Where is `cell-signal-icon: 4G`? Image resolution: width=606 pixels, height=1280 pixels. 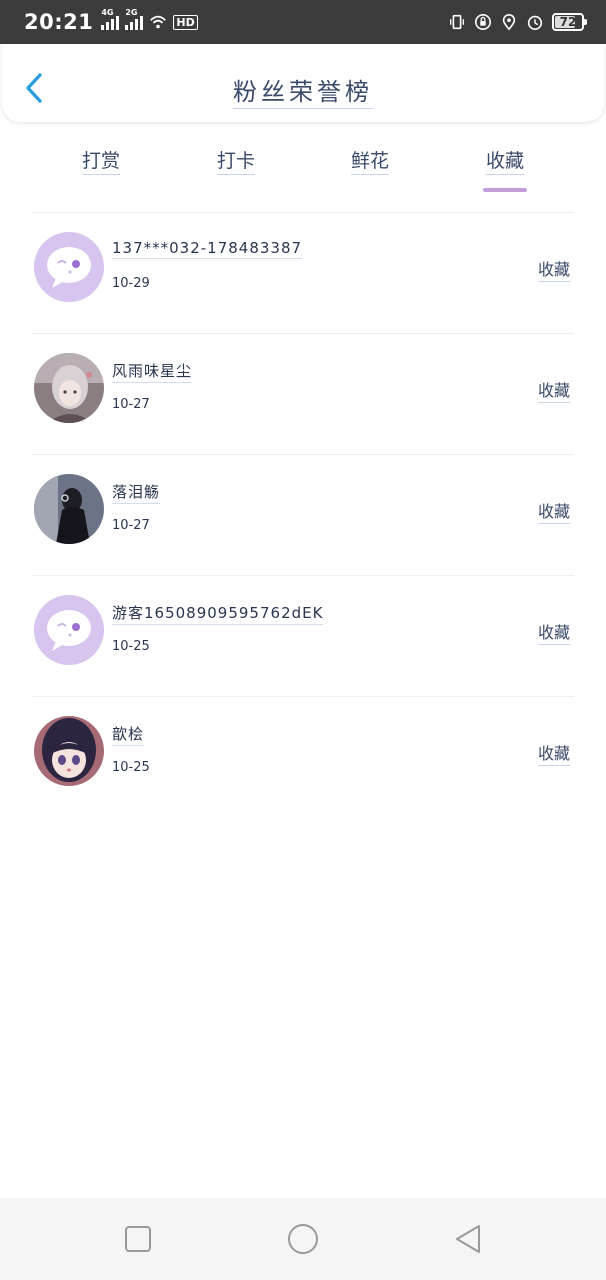 cell-signal-icon: 4G is located at coordinates (110, 19).